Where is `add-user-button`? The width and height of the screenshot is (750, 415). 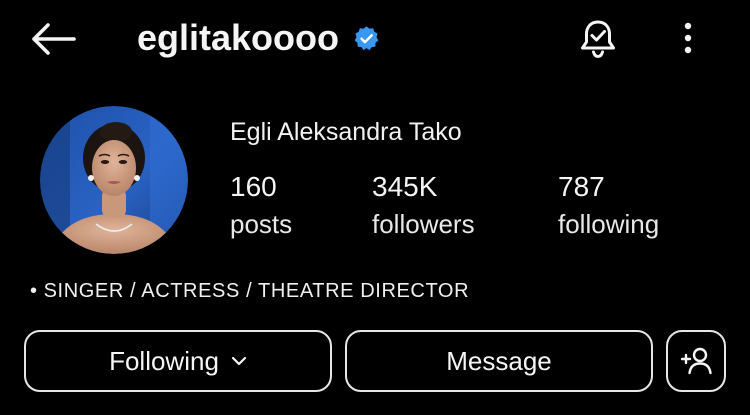
add-user-button is located at coordinates (696, 361).